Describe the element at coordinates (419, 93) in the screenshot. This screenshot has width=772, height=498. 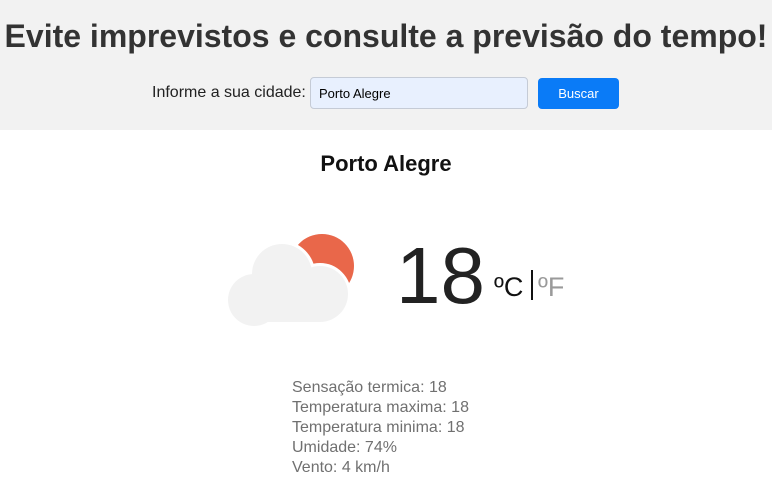
I see `city-search-input` at that location.